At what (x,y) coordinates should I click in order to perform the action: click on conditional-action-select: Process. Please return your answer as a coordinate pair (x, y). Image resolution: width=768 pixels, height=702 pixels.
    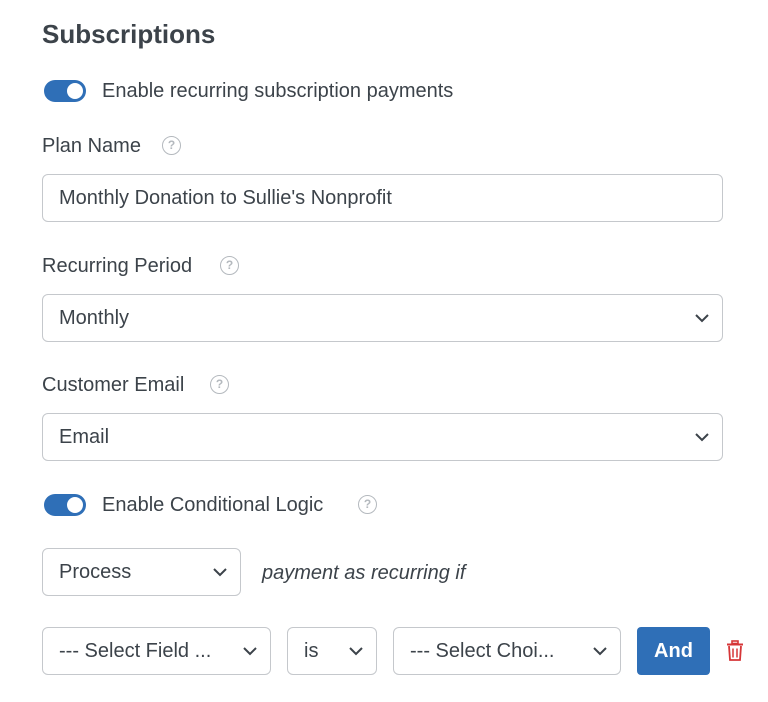
    Looking at the image, I should click on (141, 572).